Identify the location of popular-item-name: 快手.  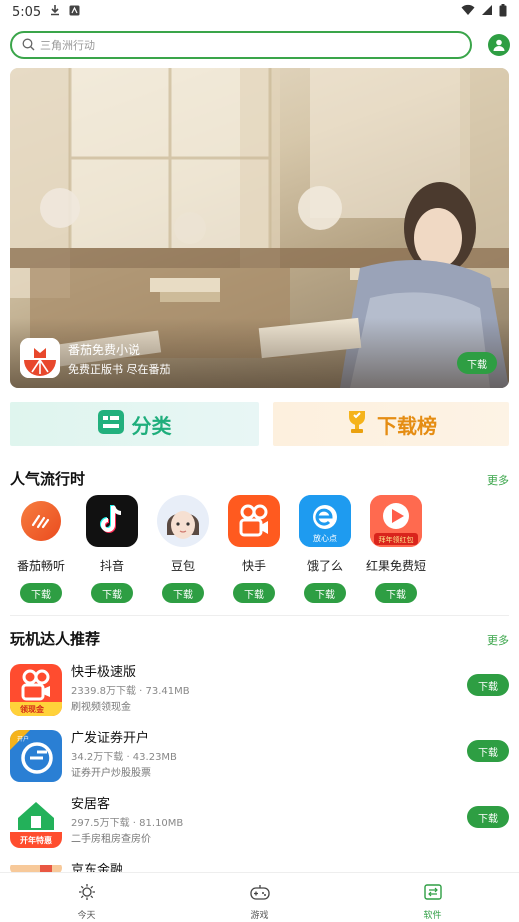
(253, 566).